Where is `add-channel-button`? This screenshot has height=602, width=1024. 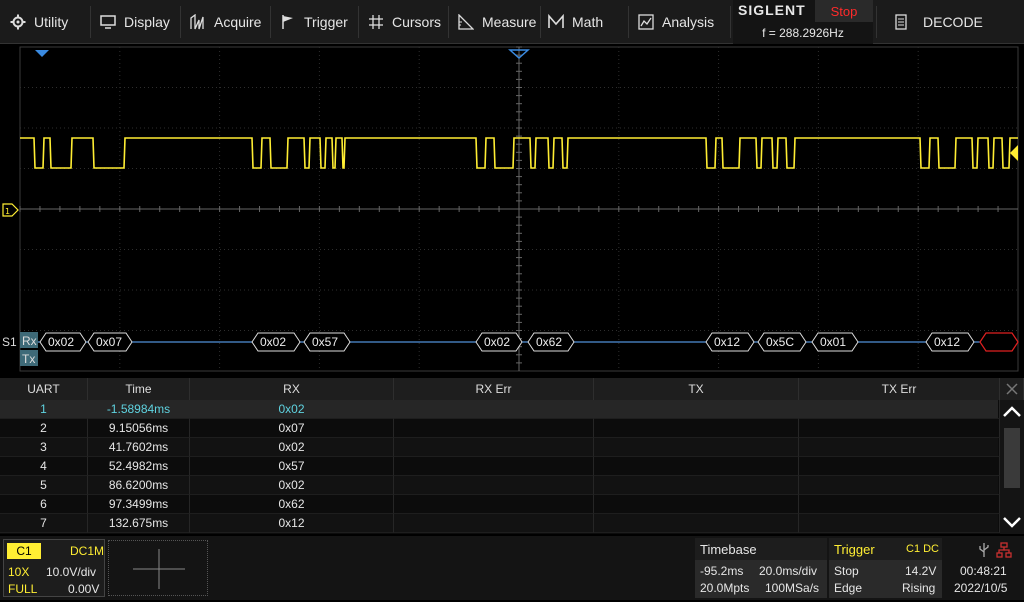
add-channel-button is located at coordinates (158, 568).